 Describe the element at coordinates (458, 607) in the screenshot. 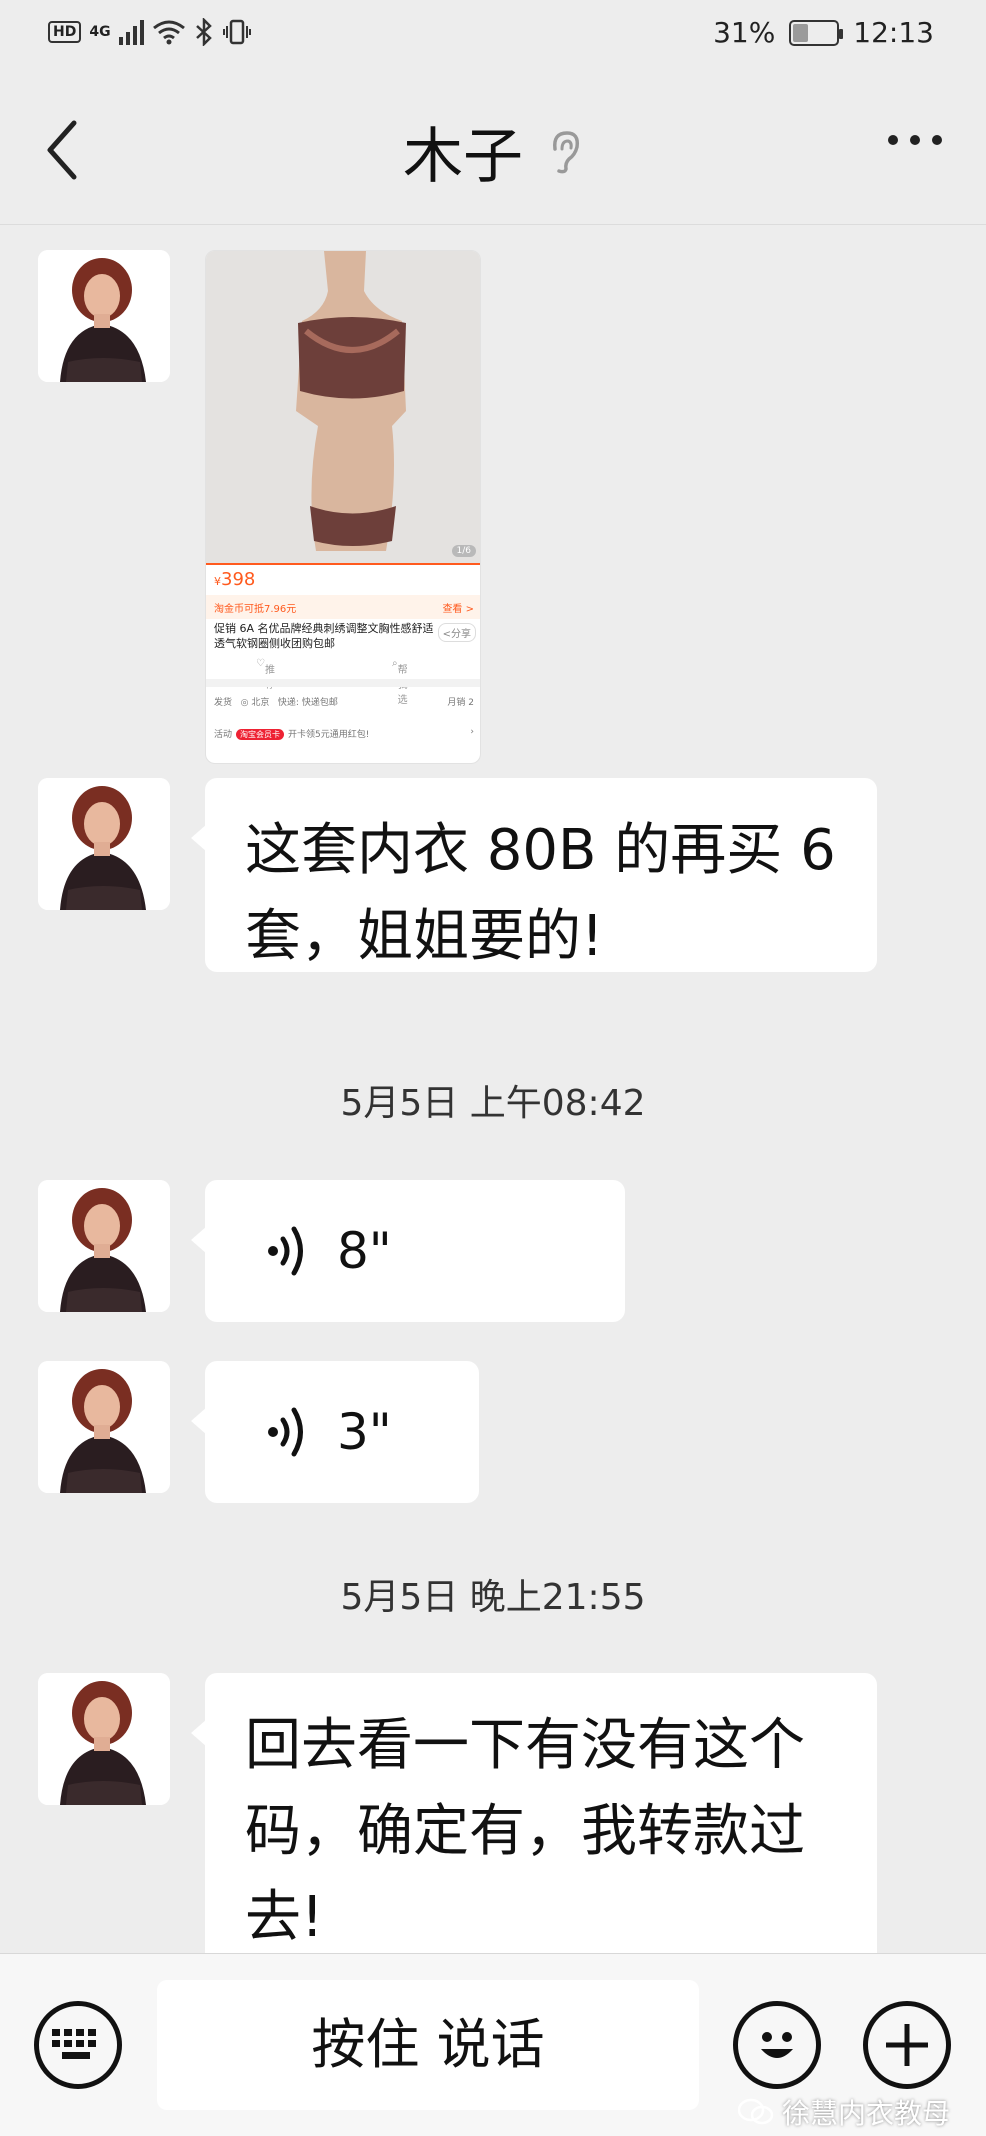

I see `look-link: 查看 >` at that location.